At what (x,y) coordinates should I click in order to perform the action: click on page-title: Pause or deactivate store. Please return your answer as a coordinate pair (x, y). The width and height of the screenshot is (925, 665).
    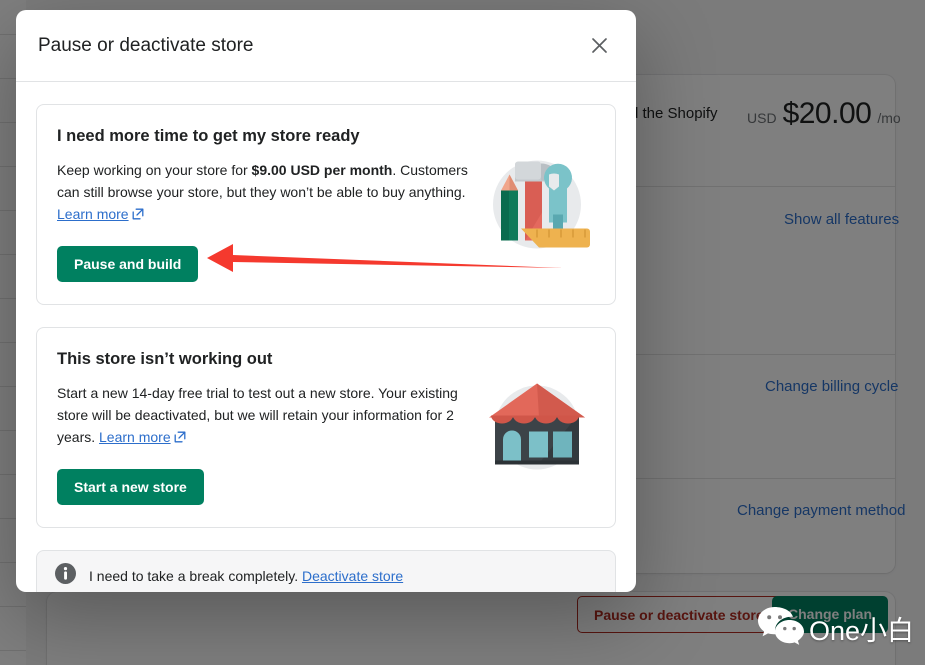
    Looking at the image, I should click on (146, 45).